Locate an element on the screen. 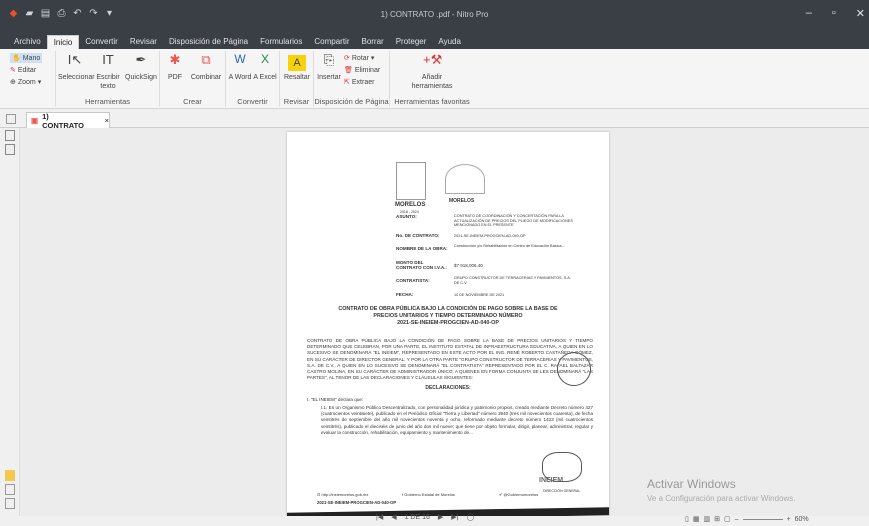  group-convertir: W A Word X A Excel Convertir is located at coordinates (253, 79).